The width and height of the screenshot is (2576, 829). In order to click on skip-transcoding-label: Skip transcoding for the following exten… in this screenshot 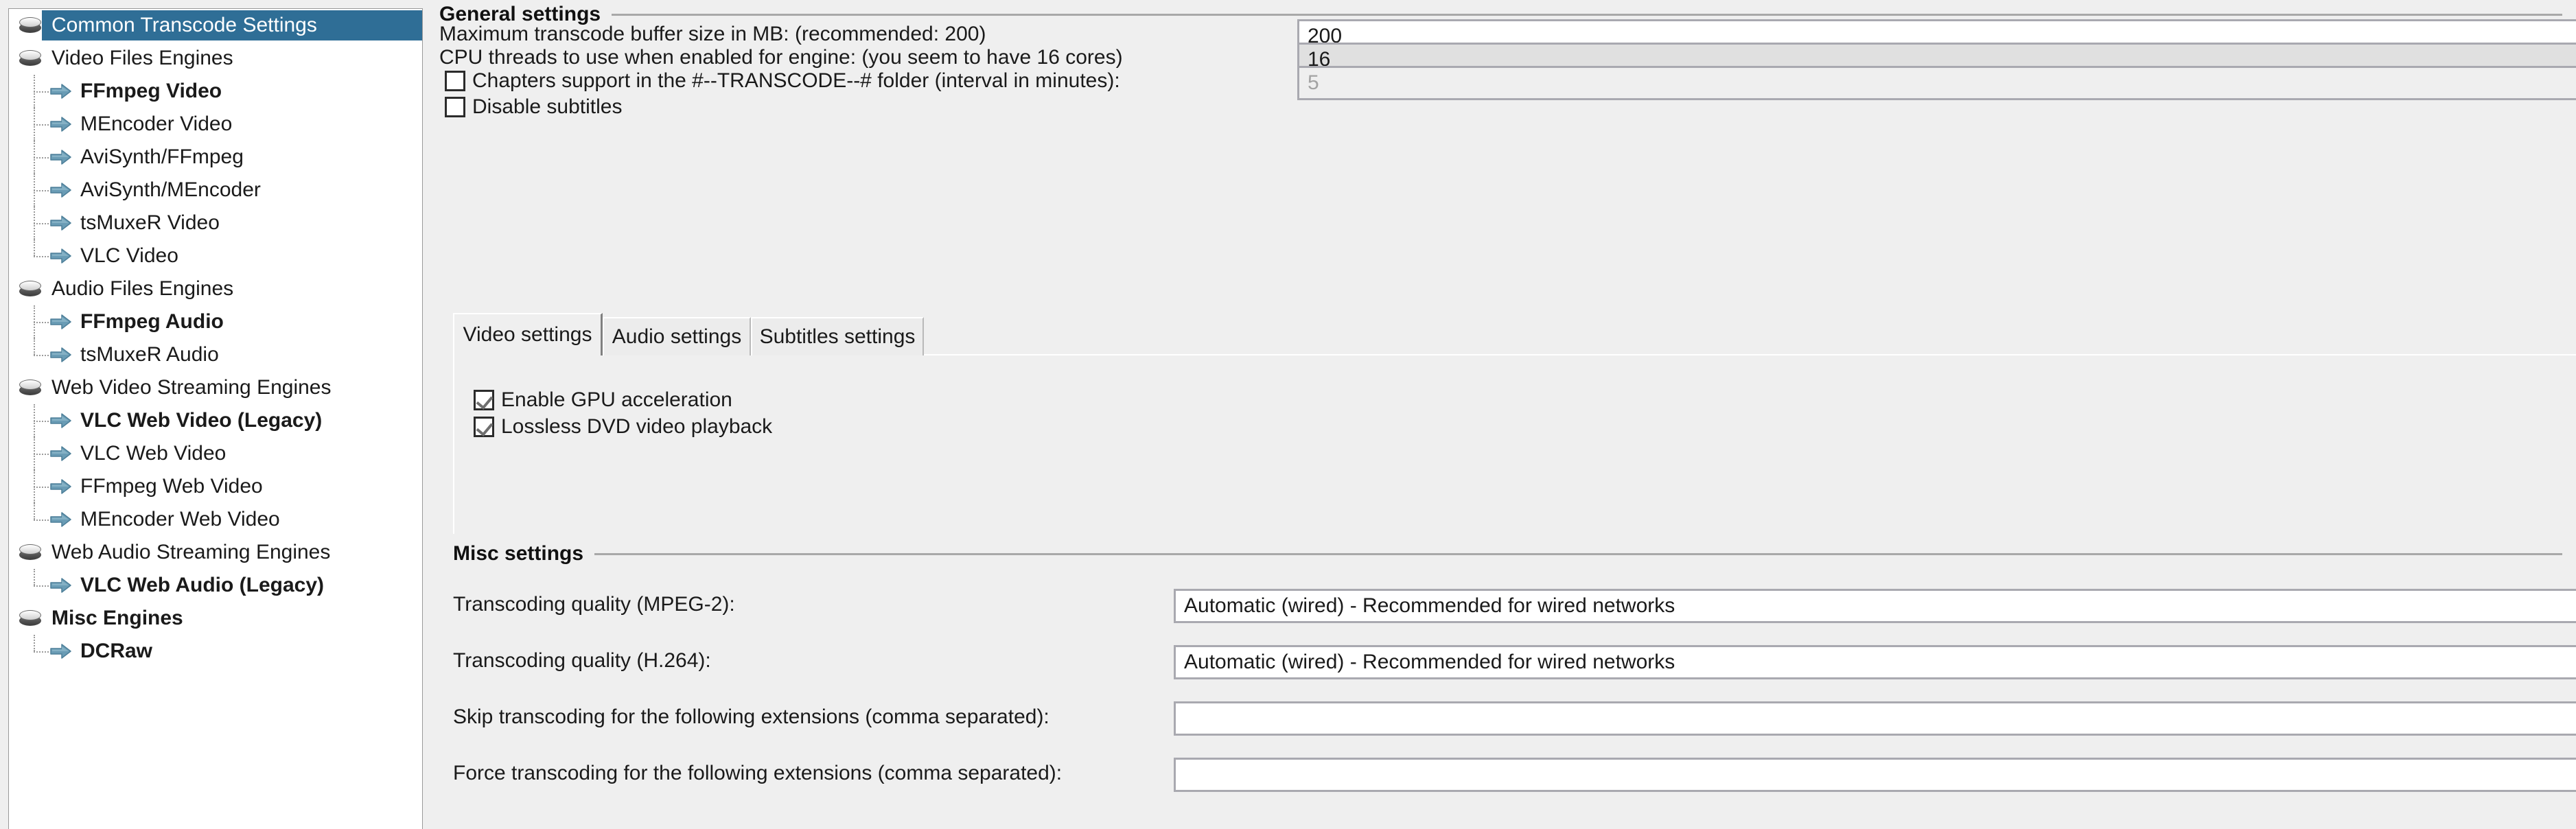, I will do `click(751, 717)`.